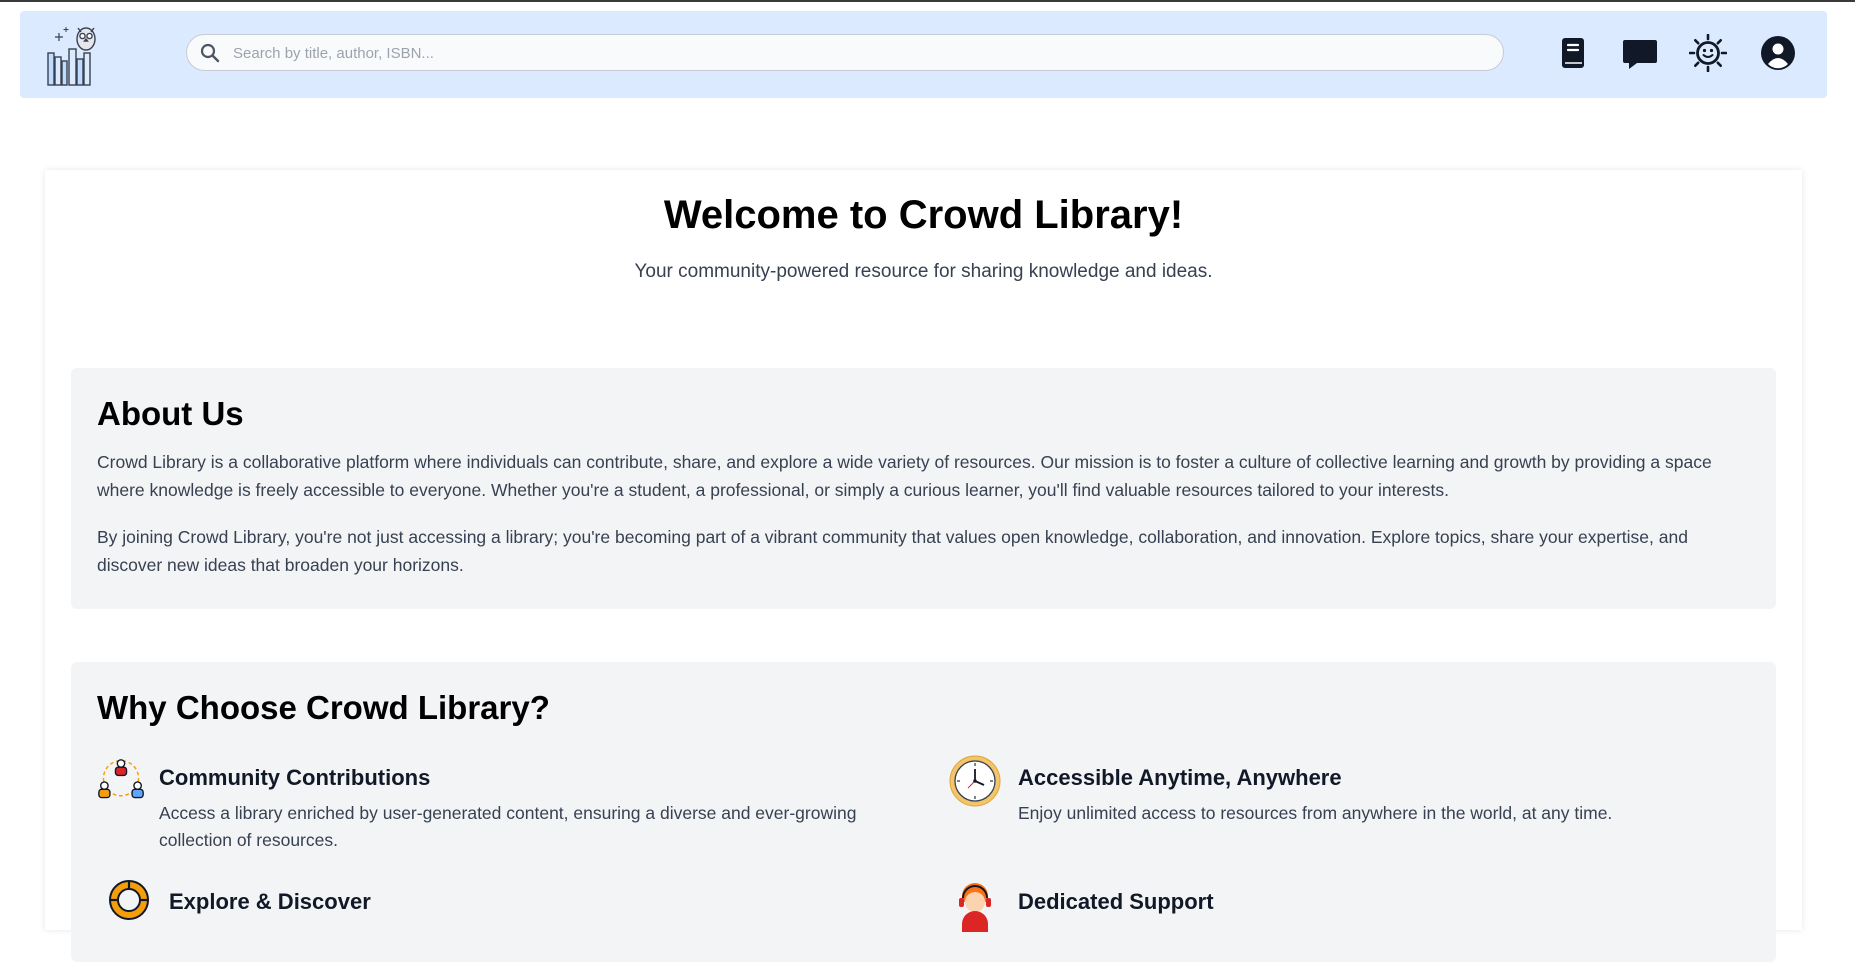  What do you see at coordinates (927, 1) in the screenshot?
I see `window-top-border` at bounding box center [927, 1].